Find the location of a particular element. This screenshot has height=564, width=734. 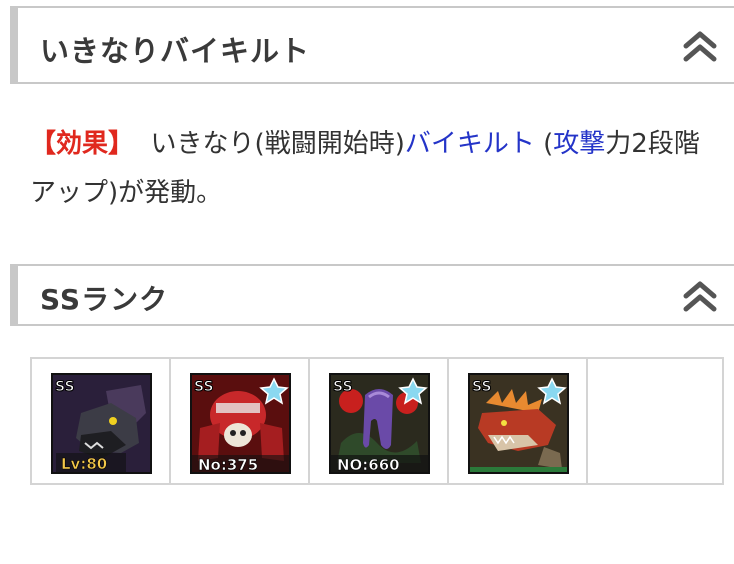

attack-link: 攻撃 is located at coordinates (579, 144).